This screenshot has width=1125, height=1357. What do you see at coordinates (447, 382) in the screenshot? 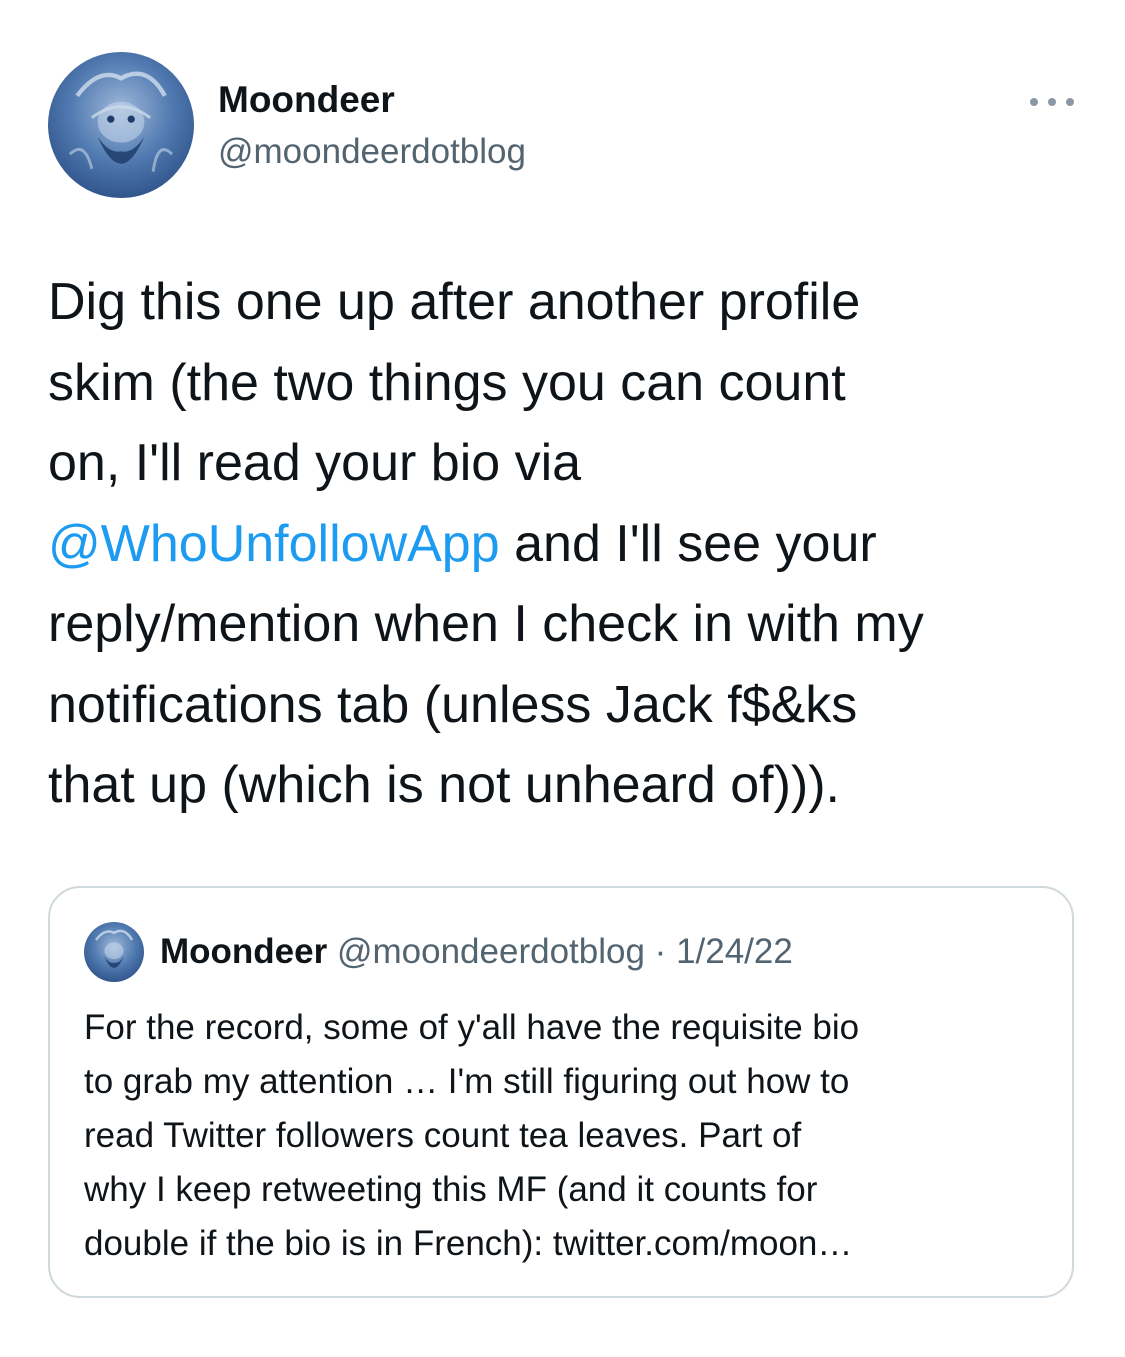
I see `tweet-text-line: skim (the two things you can count` at bounding box center [447, 382].